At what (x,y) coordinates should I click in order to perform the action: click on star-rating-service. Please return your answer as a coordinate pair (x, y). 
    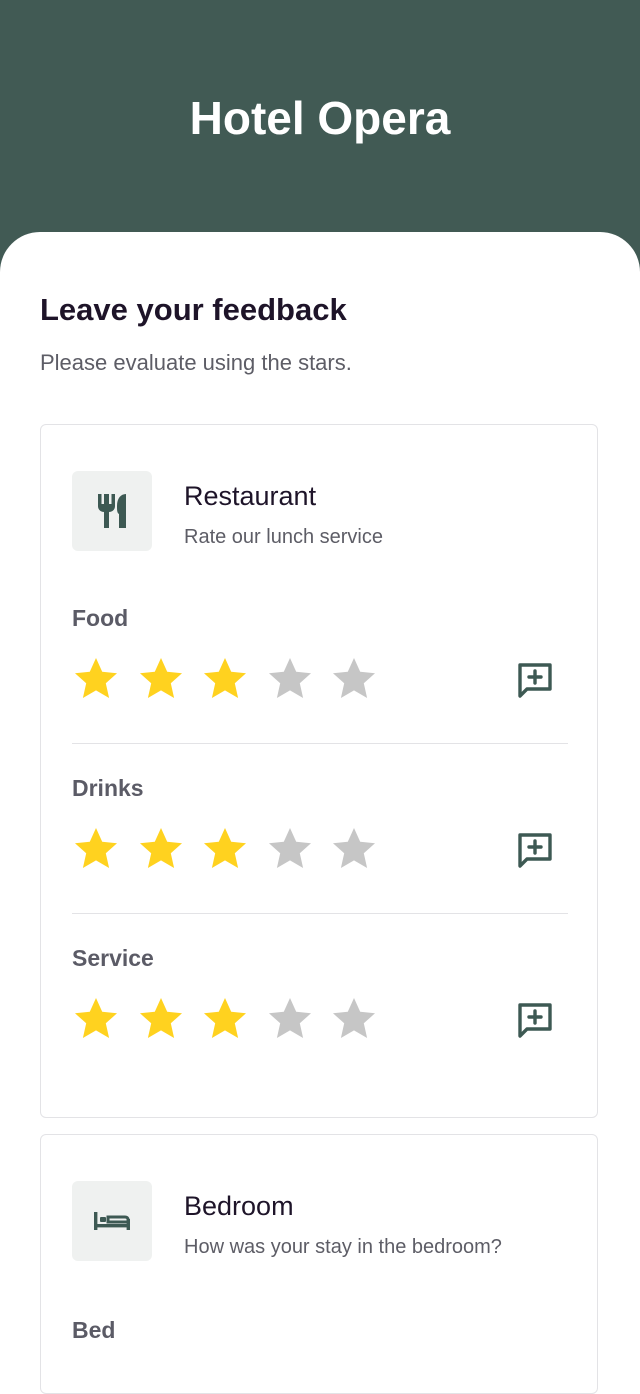
    Looking at the image, I should click on (237, 1019).